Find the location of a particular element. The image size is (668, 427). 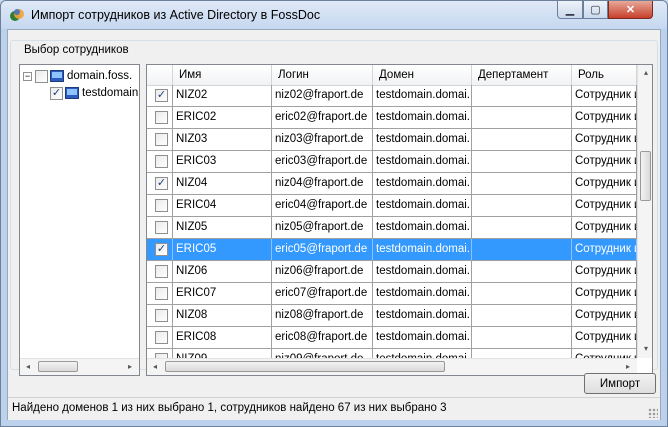

column-header-check is located at coordinates (160, 75).